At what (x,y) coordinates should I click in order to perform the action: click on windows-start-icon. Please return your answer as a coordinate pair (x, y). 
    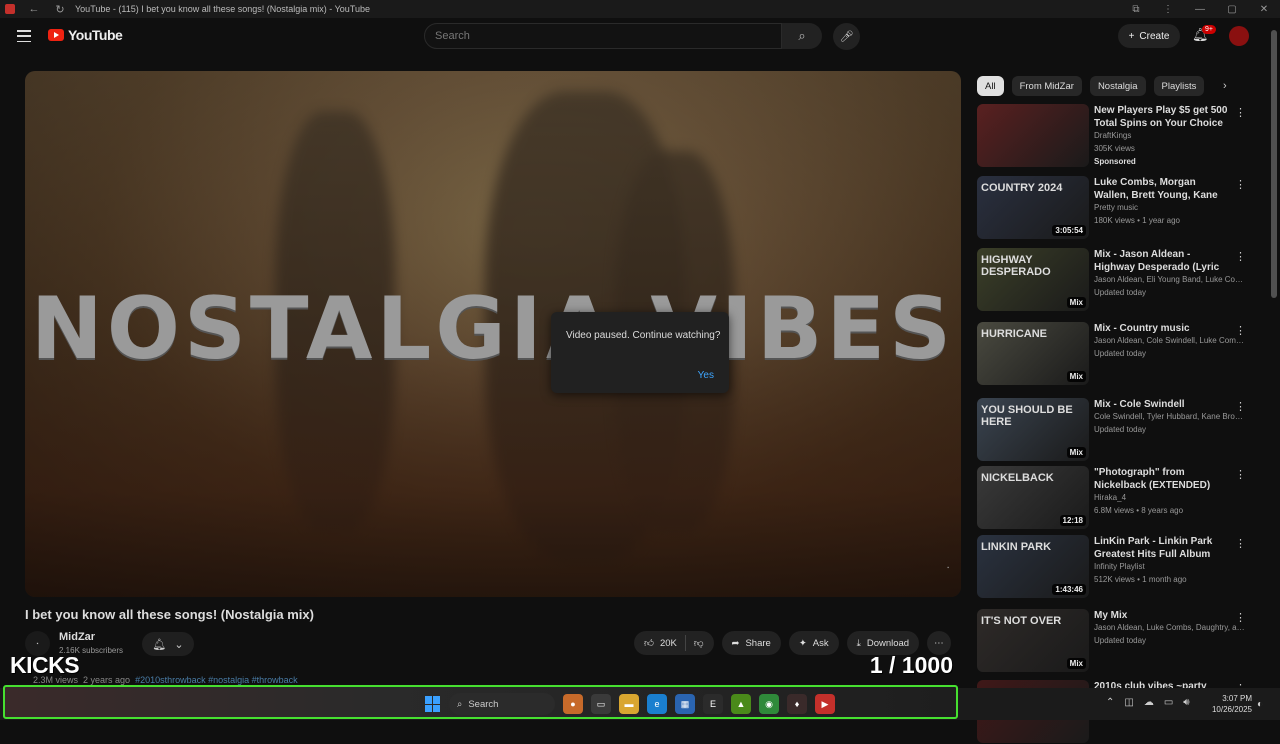
    Looking at the image, I should click on (433, 704).